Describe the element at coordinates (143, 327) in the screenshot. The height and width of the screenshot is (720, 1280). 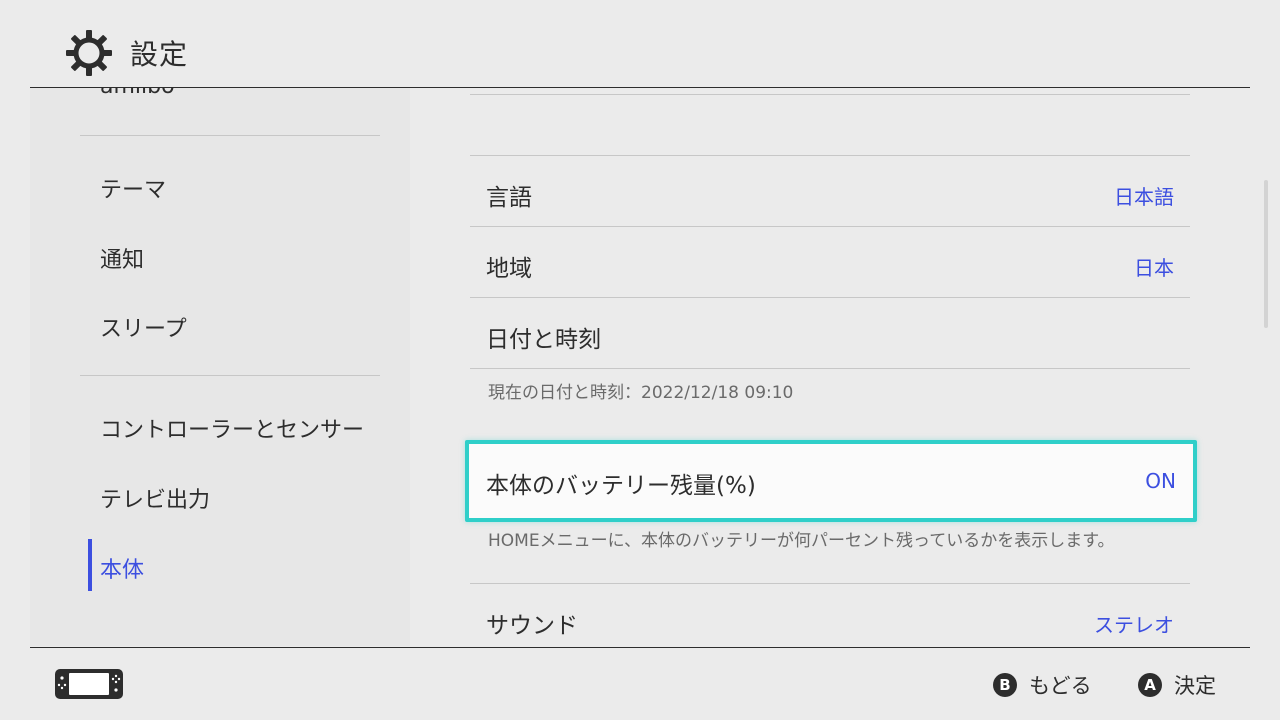
I see `sidebar-item-sleep: スリープ` at that location.